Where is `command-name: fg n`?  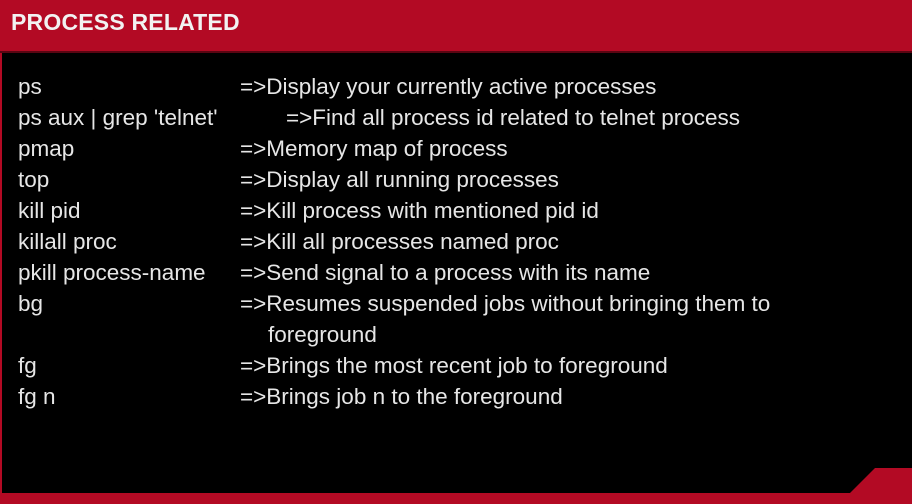
command-name: fg n is located at coordinates (37, 396).